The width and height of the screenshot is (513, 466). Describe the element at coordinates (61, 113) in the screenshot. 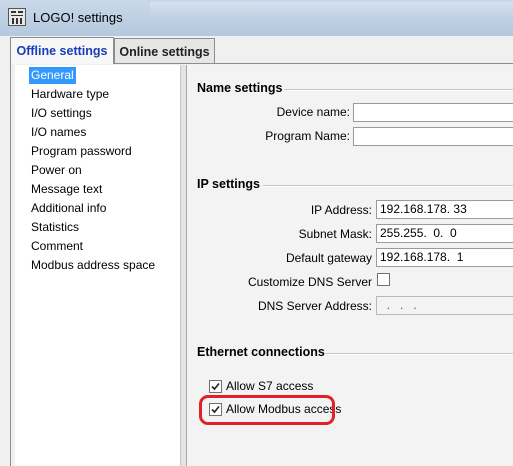

I see `nav-item-io-settings: I/O settings` at that location.